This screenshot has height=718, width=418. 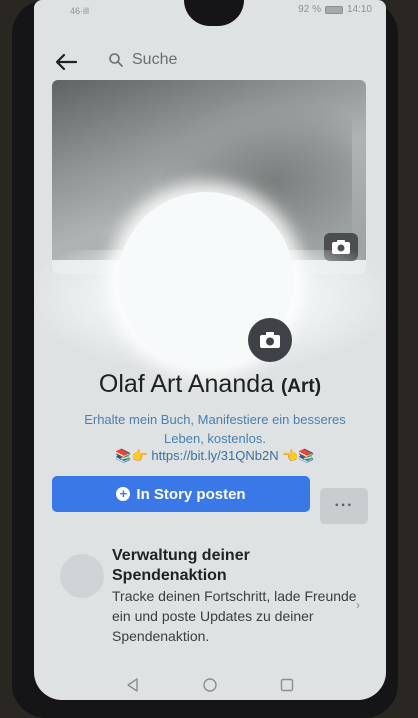 What do you see at coordinates (309, 9) in the screenshot?
I see `battery-percent: 92 %` at bounding box center [309, 9].